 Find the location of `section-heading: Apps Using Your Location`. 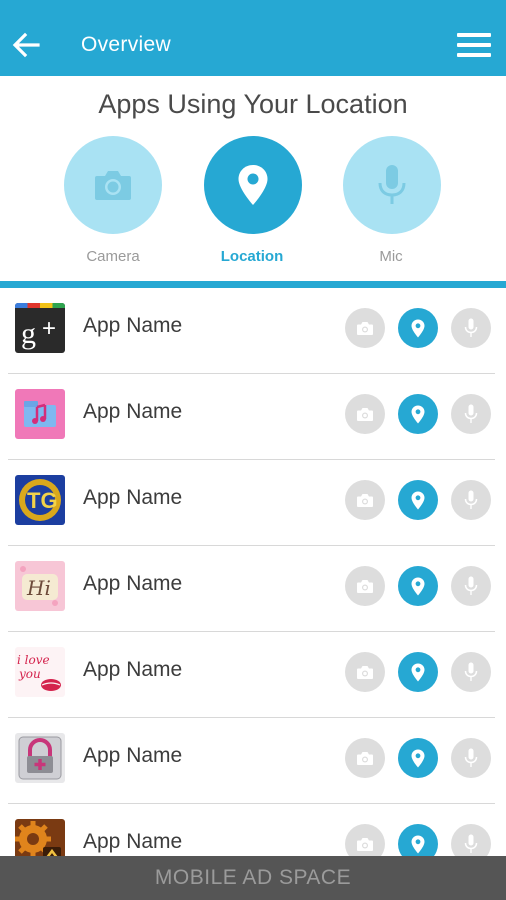

section-heading: Apps Using Your Location is located at coordinates (253, 104).